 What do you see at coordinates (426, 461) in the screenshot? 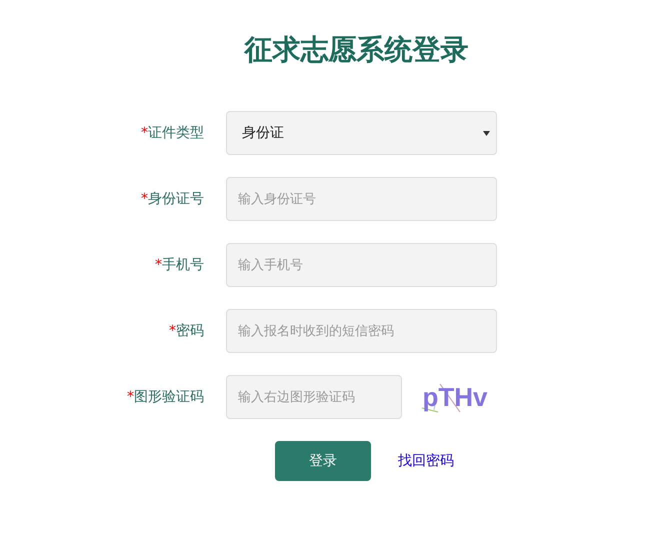
I see `recover-password-link: 找回密码` at bounding box center [426, 461].